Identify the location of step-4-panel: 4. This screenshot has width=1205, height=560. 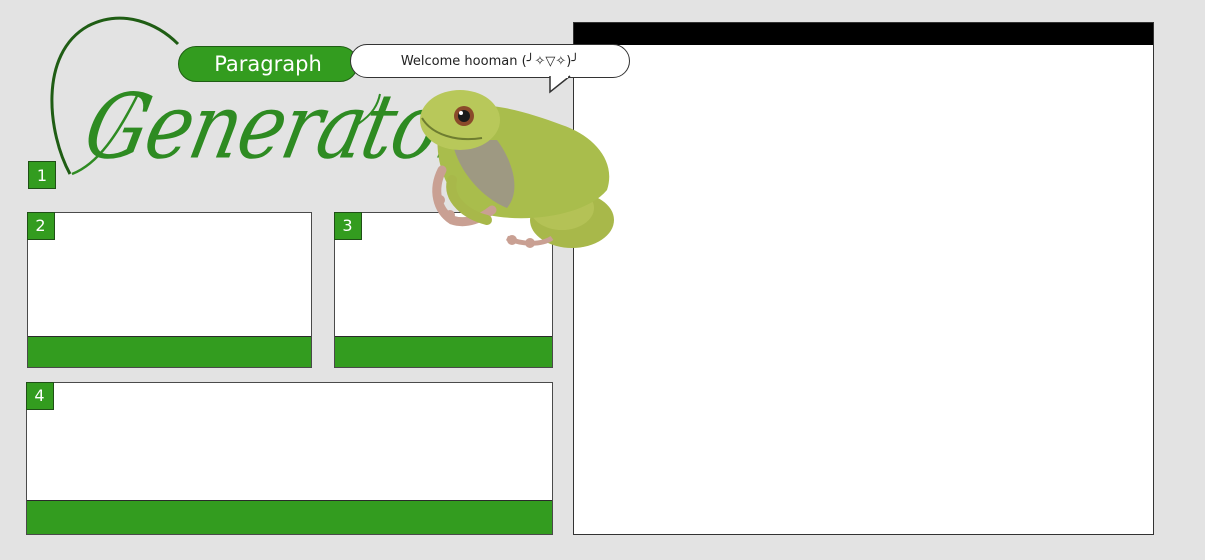
(289, 458).